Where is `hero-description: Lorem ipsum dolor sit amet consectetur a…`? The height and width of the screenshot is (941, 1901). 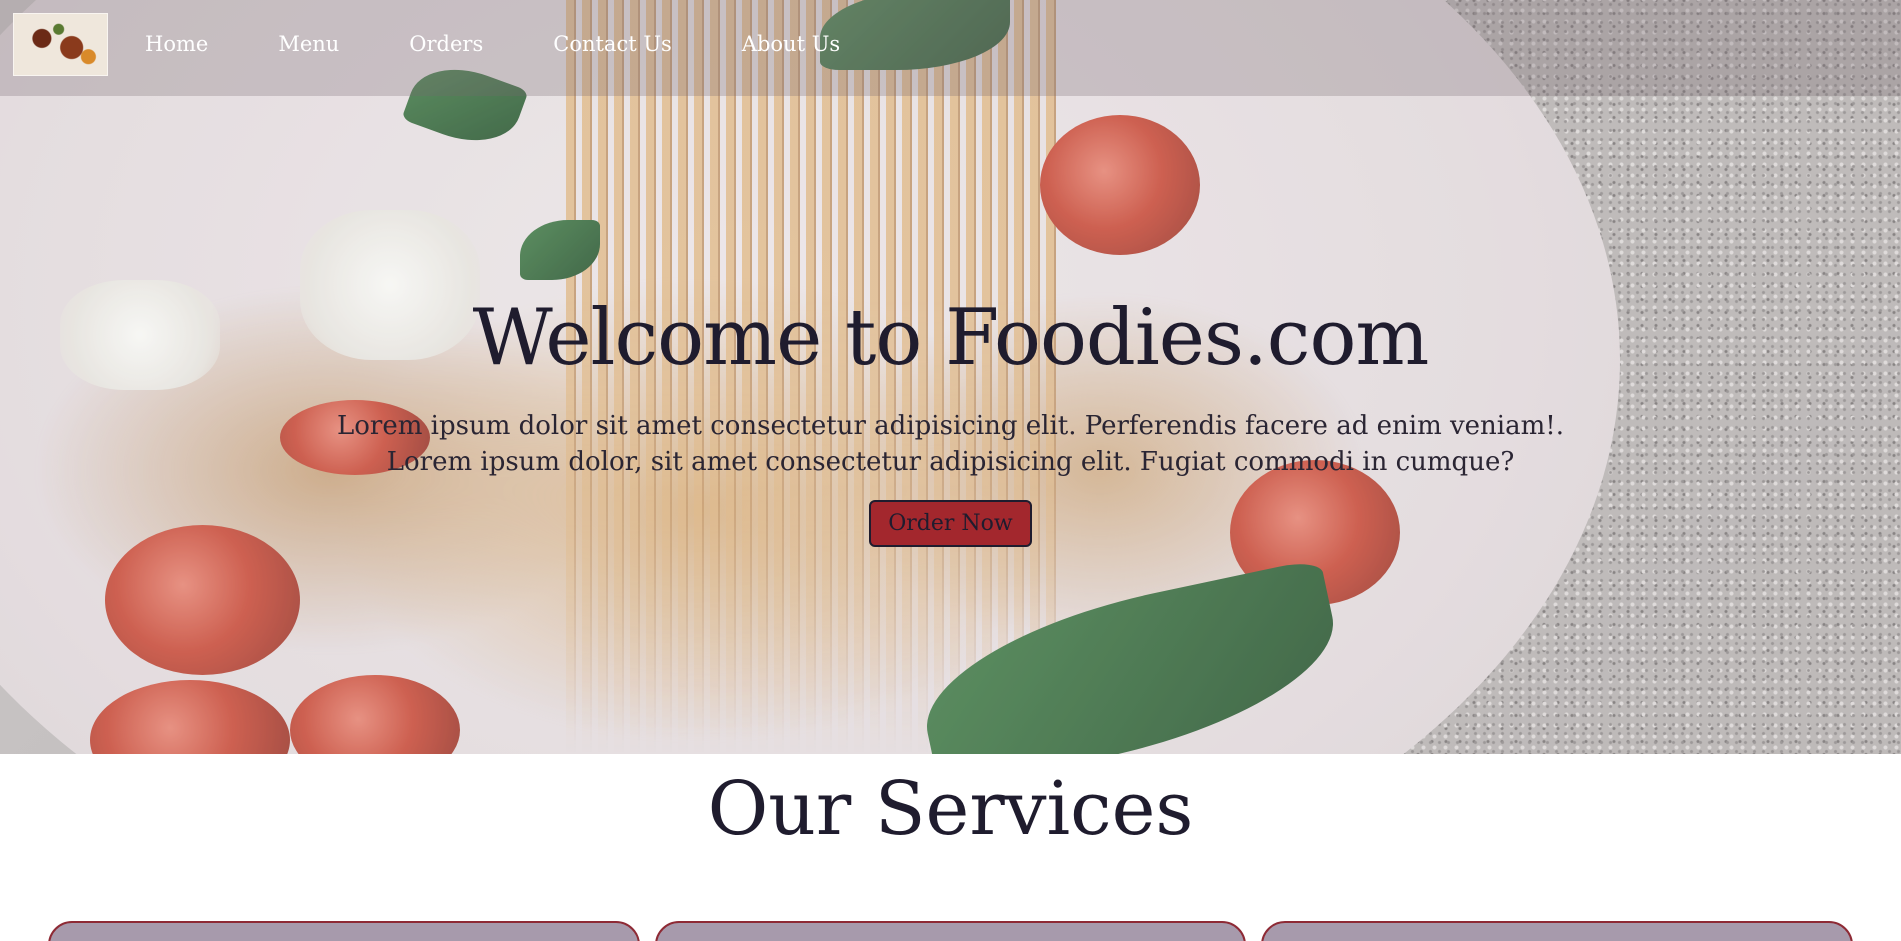
hero-description: Lorem ipsum dolor sit amet consectetur a… is located at coordinates (950, 444).